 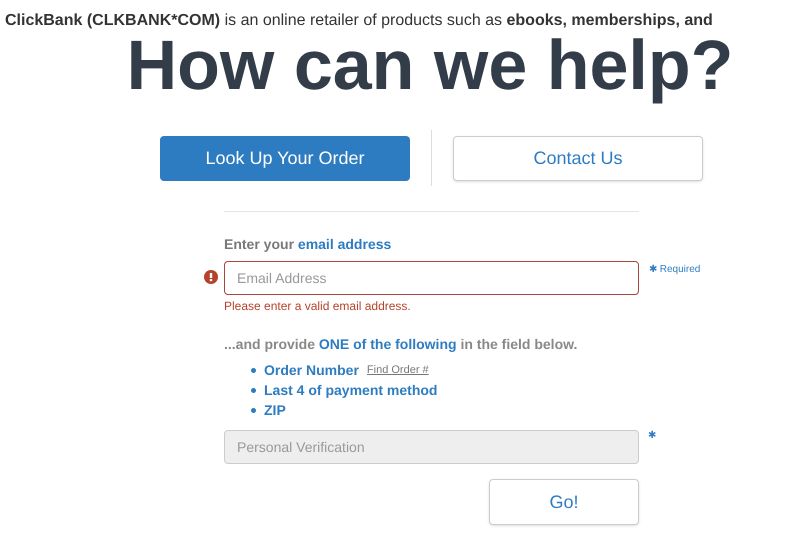 What do you see at coordinates (318, 306) in the screenshot?
I see `error-message: Please enter a valid email address.` at bounding box center [318, 306].